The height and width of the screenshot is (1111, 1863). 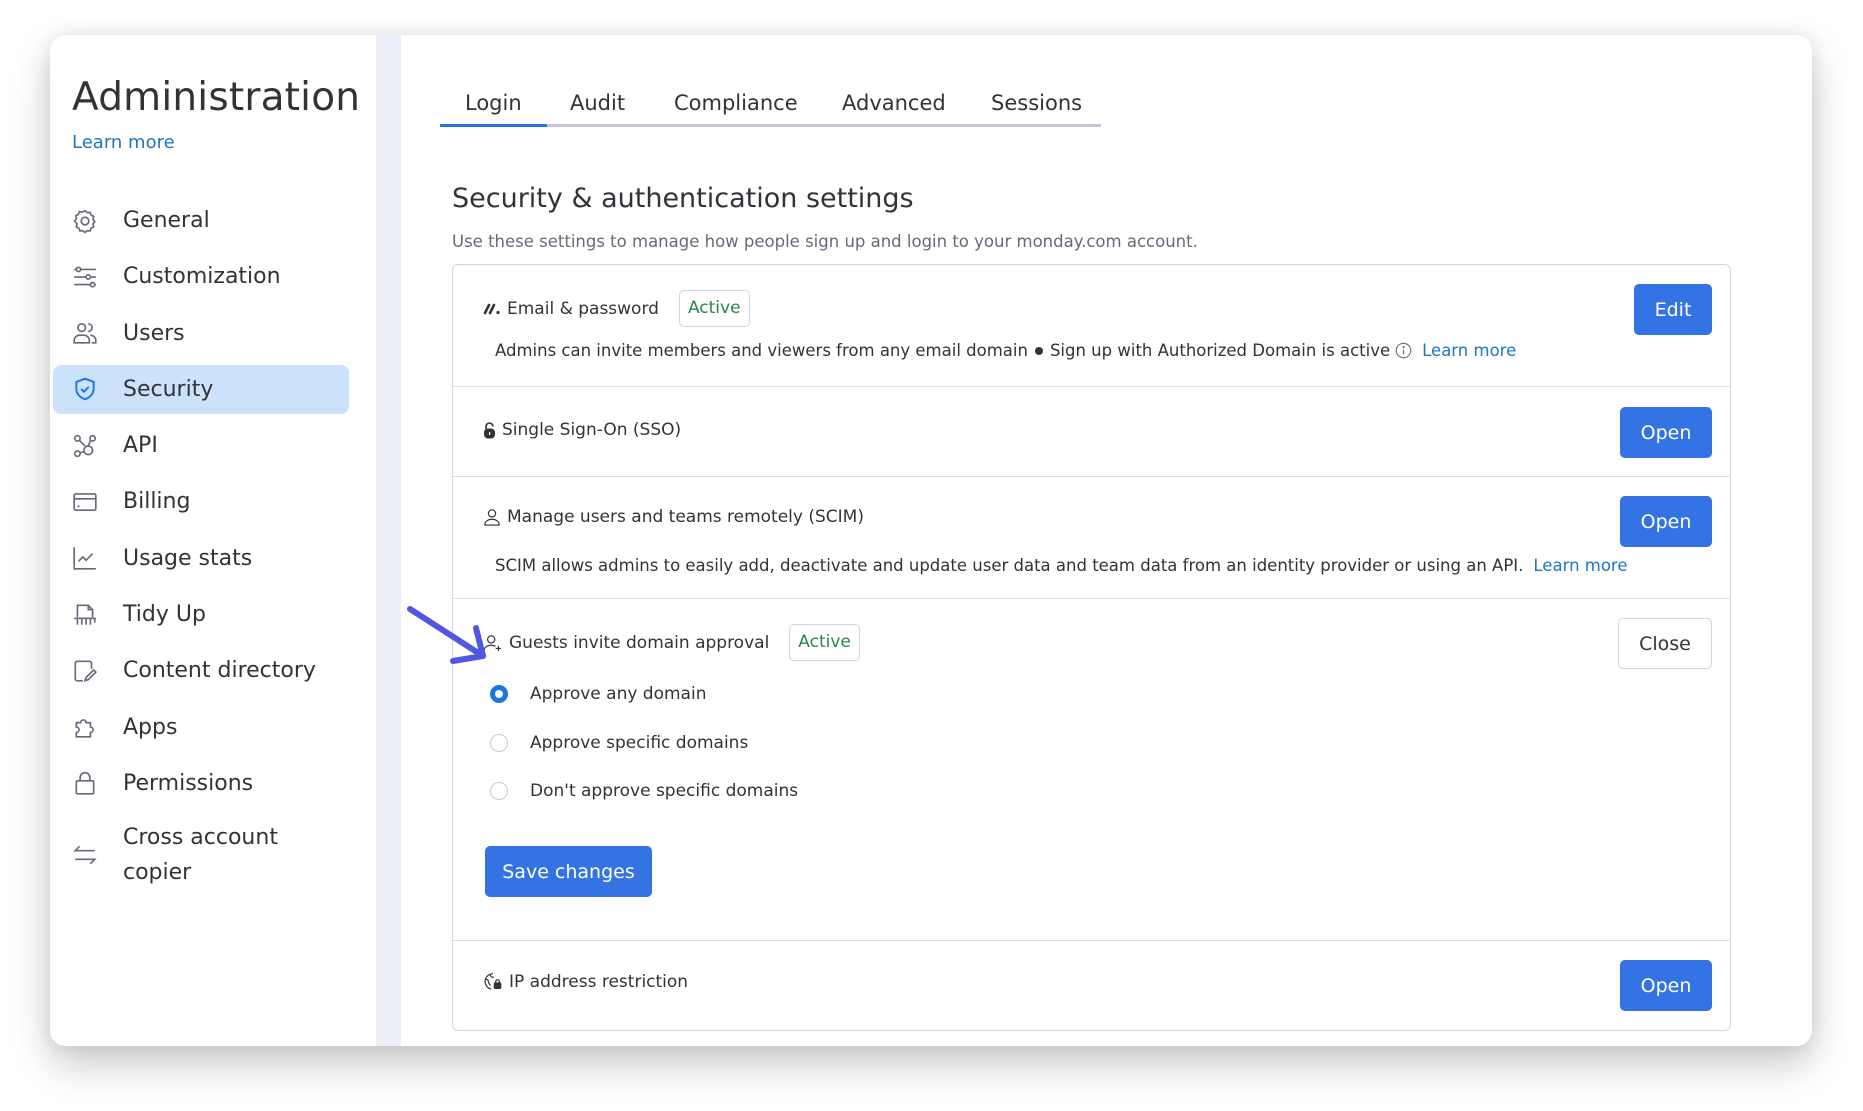 I want to click on radio-button-selected, so click(x=499, y=694).